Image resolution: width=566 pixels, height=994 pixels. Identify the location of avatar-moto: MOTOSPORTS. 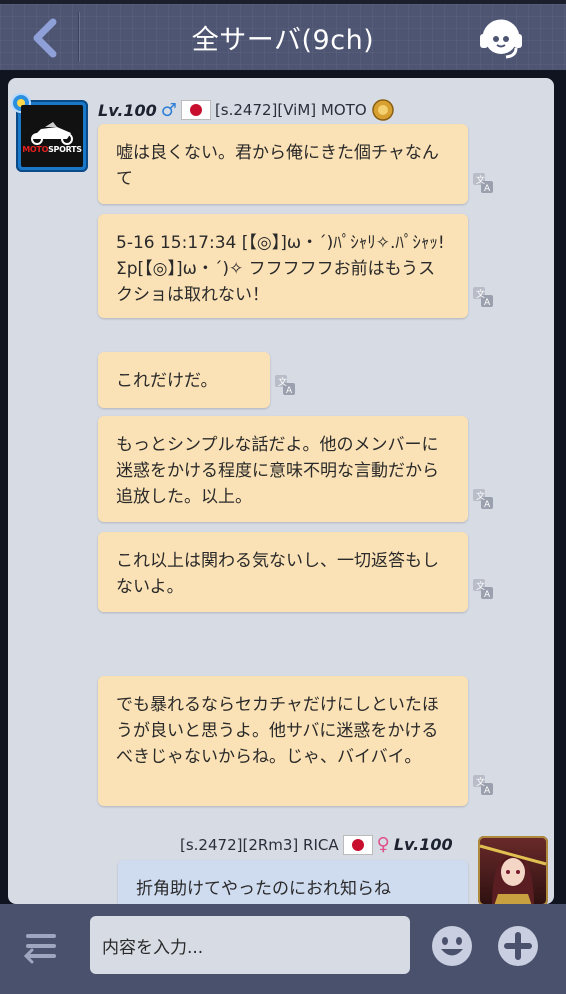
(49, 132).